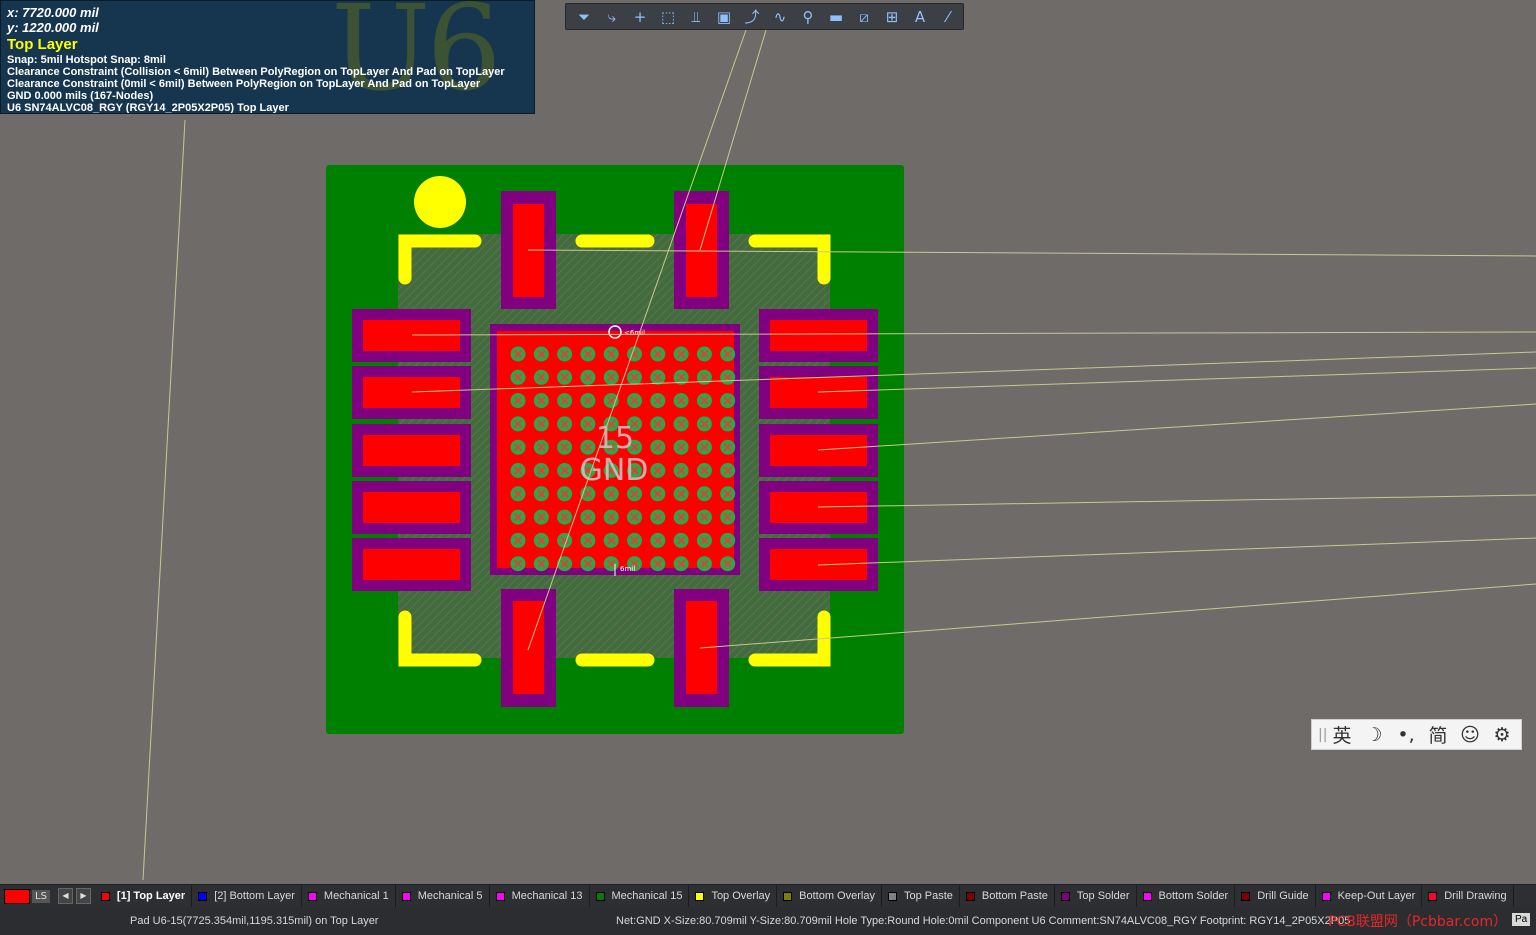  What do you see at coordinates (1283, 896) in the screenshot?
I see `layer-tab-label: Drill Guide` at bounding box center [1283, 896].